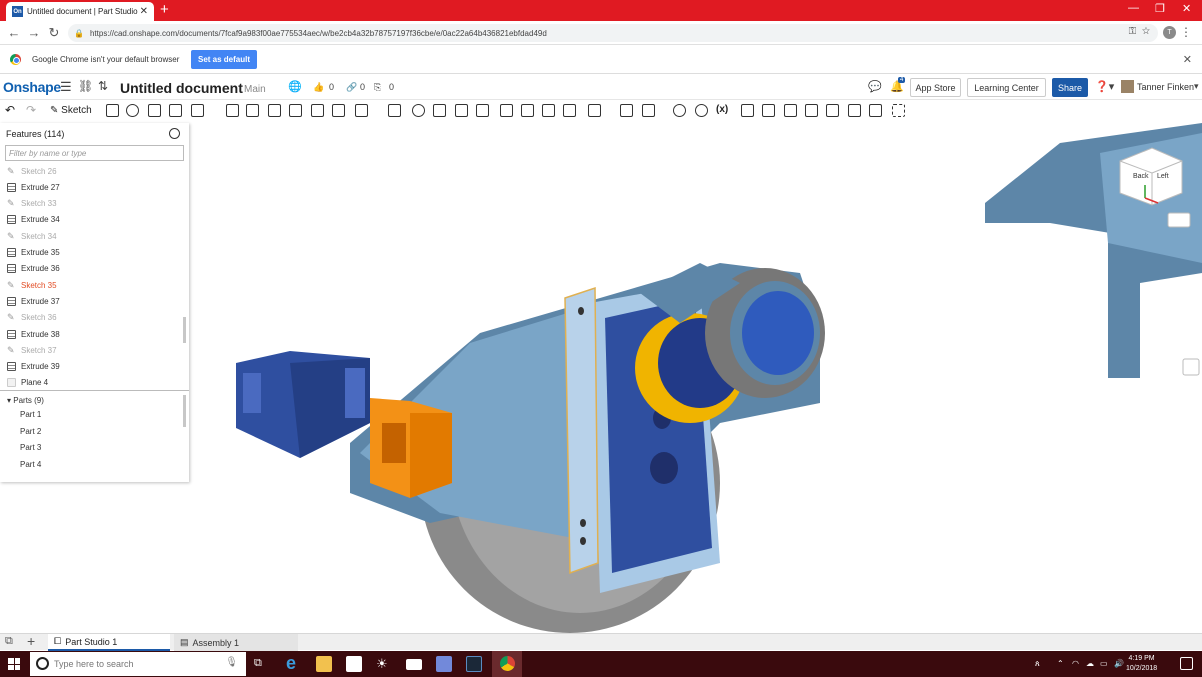  Describe the element at coordinates (32, 236) in the screenshot. I see `feature-item: ✎ Sketch 34` at that location.